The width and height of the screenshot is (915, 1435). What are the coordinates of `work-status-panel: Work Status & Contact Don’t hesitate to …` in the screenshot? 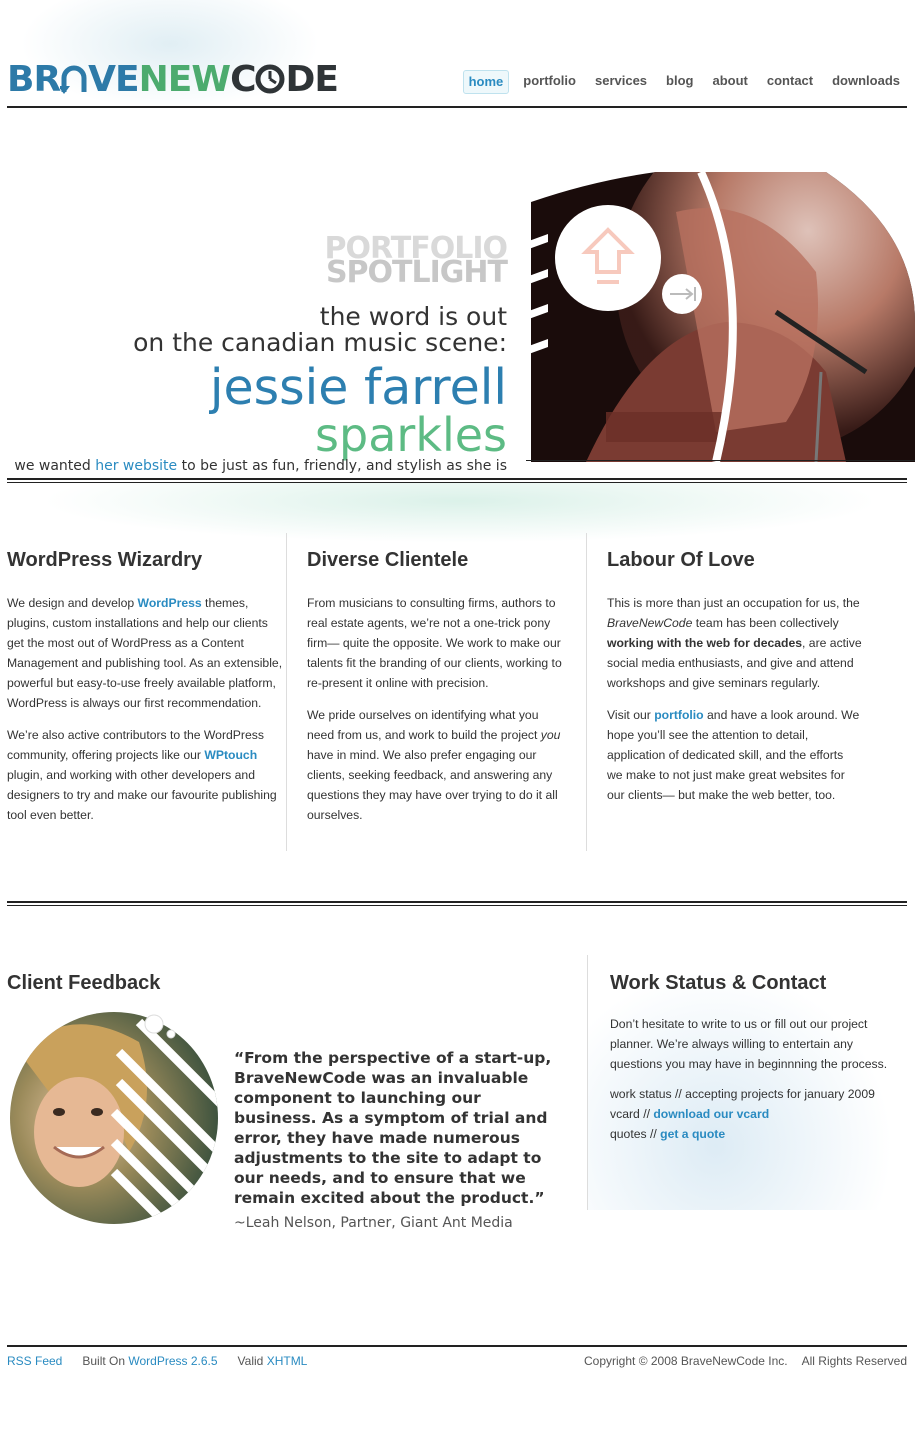 It's located at (755, 1057).